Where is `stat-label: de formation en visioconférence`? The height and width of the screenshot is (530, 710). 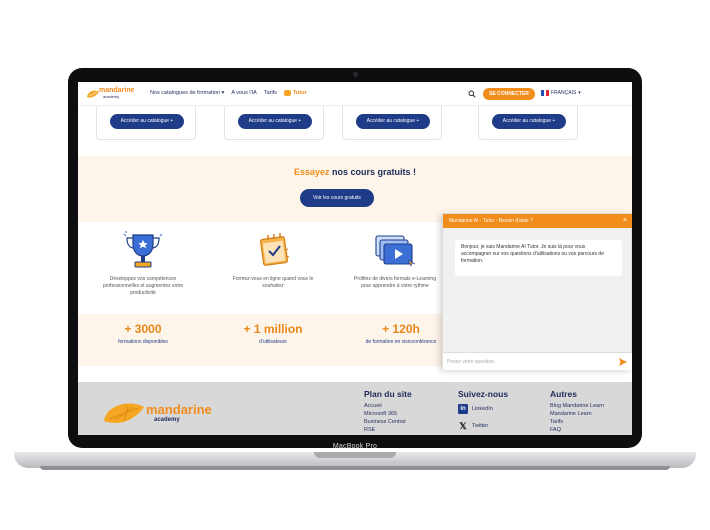
stat-label: de formation en visioconférence is located at coordinates (401, 342).